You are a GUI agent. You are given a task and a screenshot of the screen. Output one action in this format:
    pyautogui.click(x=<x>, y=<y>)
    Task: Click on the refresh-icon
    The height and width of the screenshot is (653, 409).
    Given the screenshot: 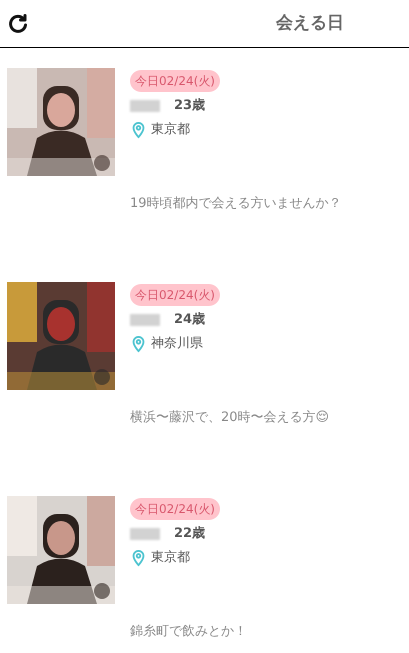 What is the action you would take?
    pyautogui.click(x=18, y=24)
    